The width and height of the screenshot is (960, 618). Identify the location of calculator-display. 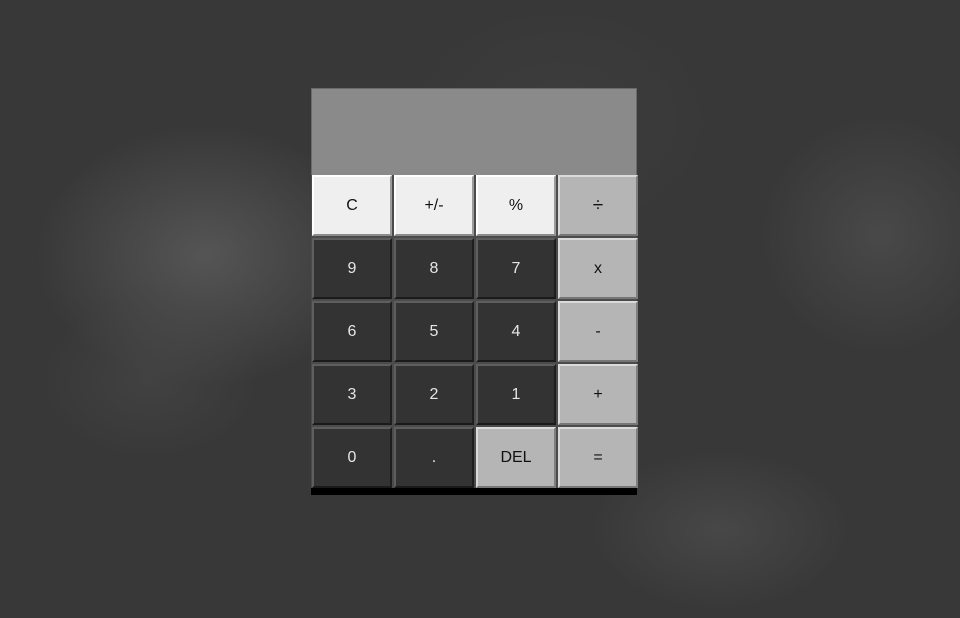
(474, 131).